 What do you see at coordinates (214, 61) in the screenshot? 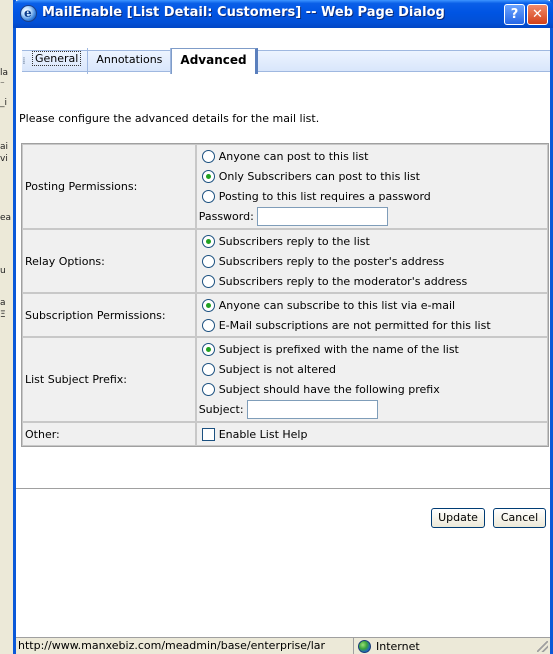
I see `tab-advanced: Advanced` at bounding box center [214, 61].